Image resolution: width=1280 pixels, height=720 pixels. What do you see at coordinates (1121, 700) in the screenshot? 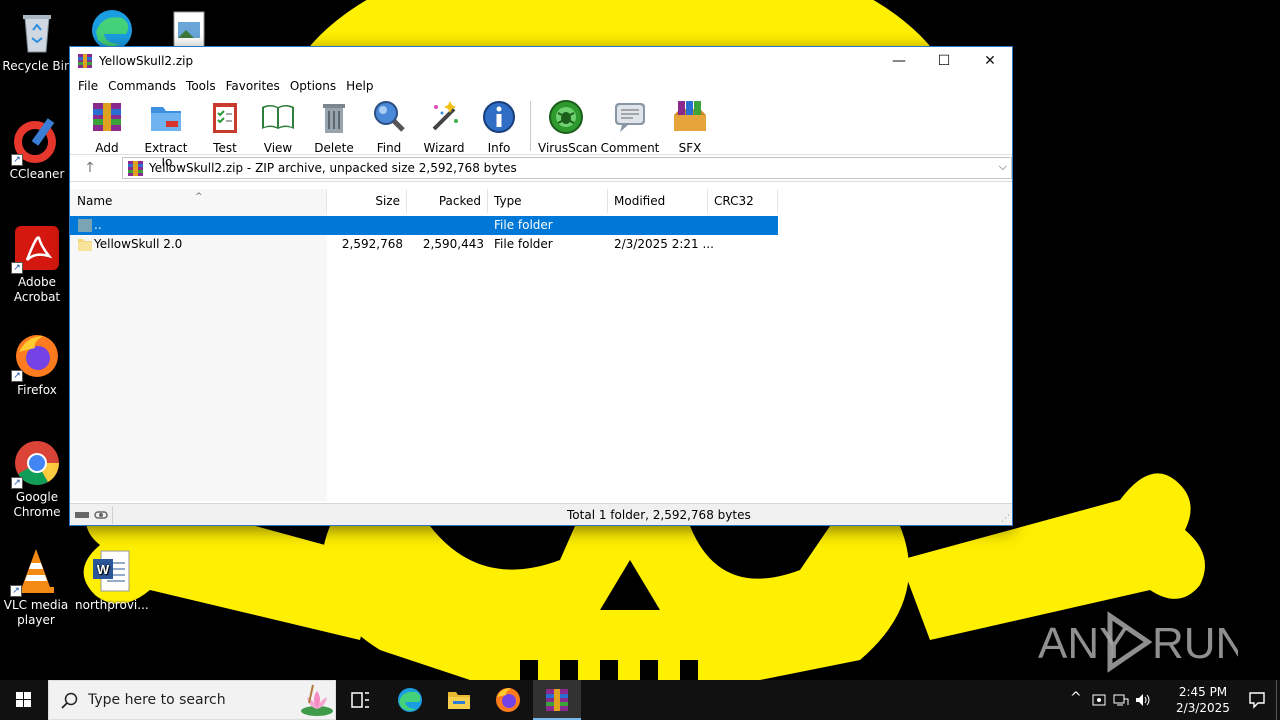
I see `network-icon` at bounding box center [1121, 700].